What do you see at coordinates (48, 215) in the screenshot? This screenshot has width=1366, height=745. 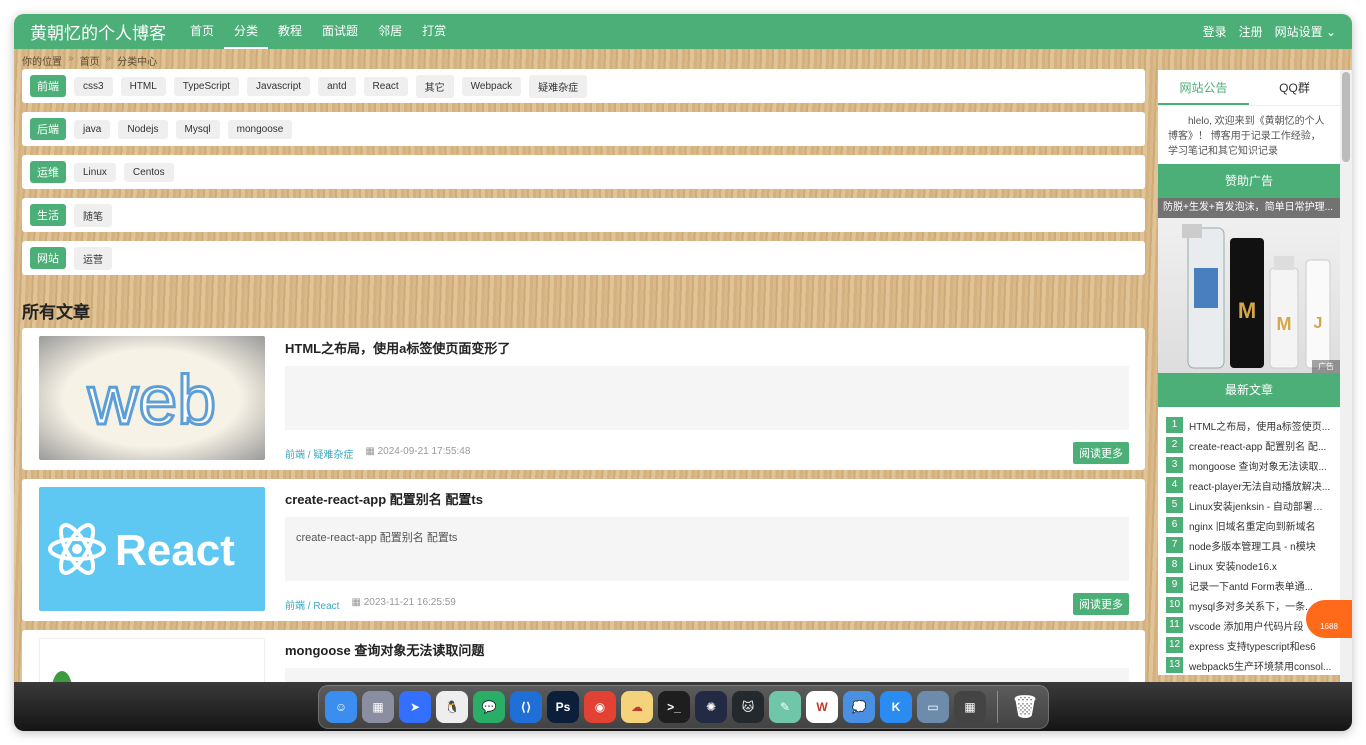 I see `category-heading: 生活` at bounding box center [48, 215].